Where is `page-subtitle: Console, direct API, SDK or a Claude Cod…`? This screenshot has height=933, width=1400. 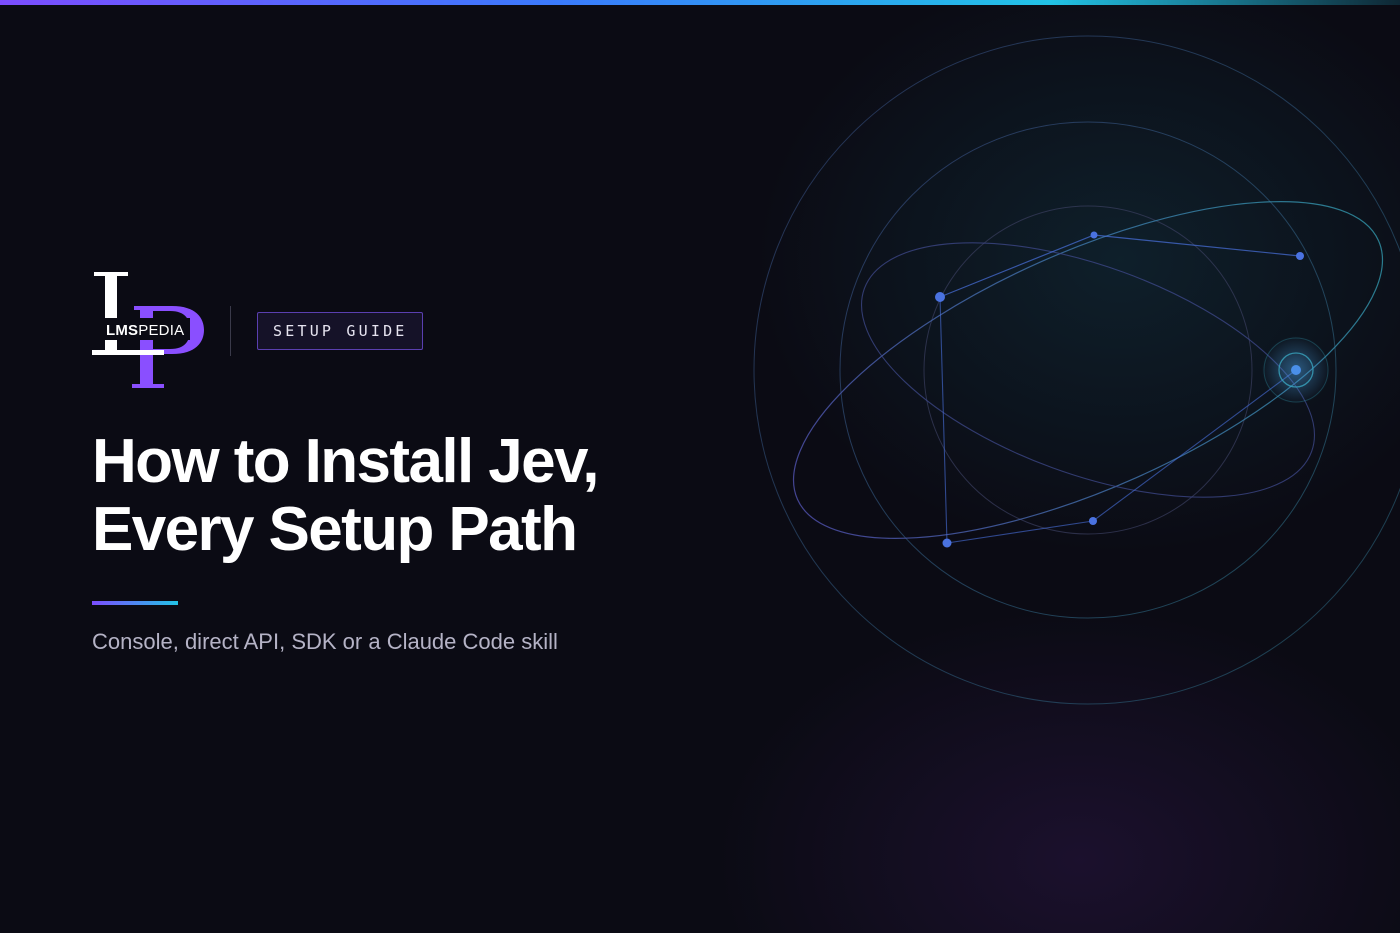
page-subtitle: Console, direct API, SDK or a Claude Cod… is located at coordinates (325, 641).